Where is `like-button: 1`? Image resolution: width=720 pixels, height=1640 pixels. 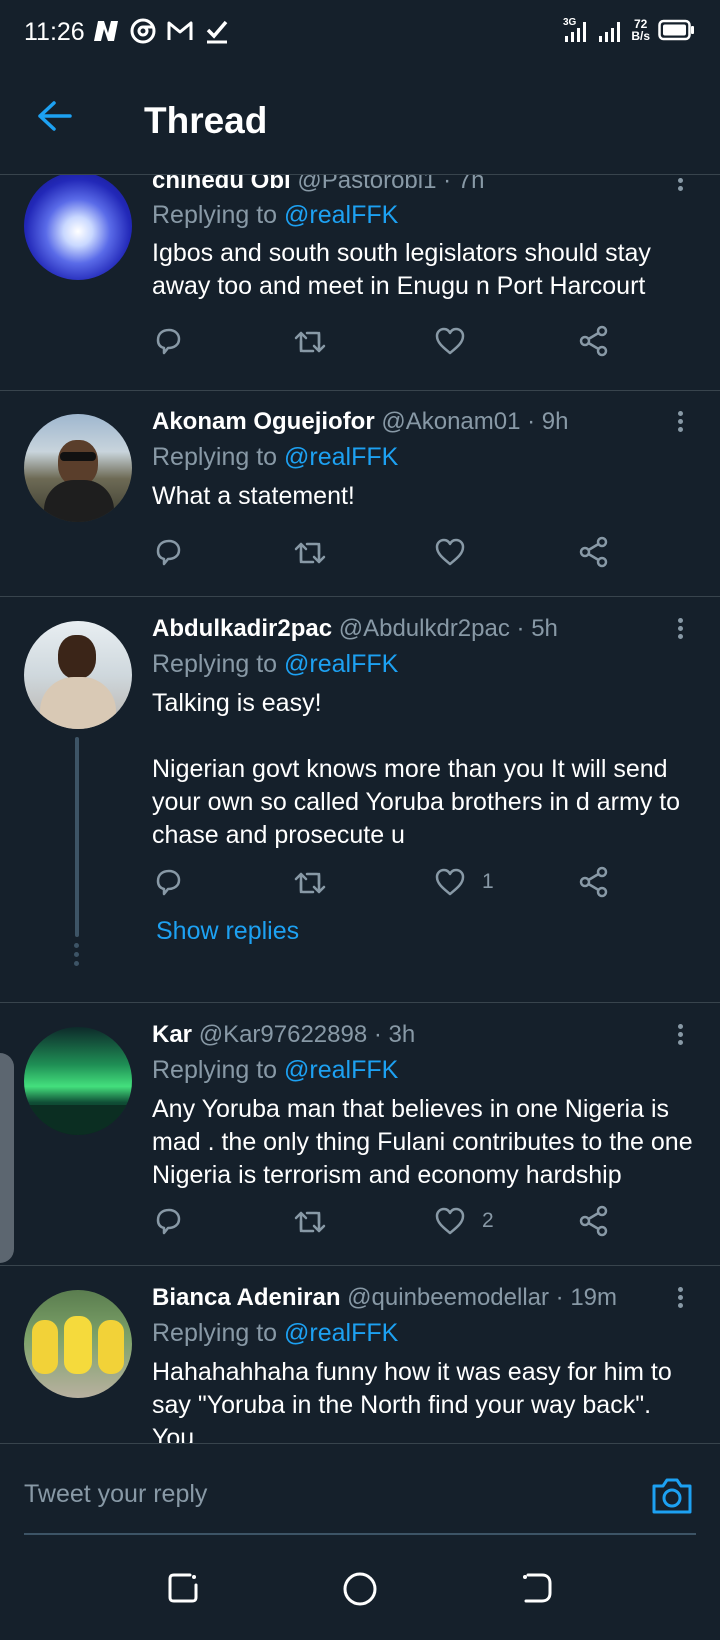
like-button: 1 is located at coordinates (464, 882).